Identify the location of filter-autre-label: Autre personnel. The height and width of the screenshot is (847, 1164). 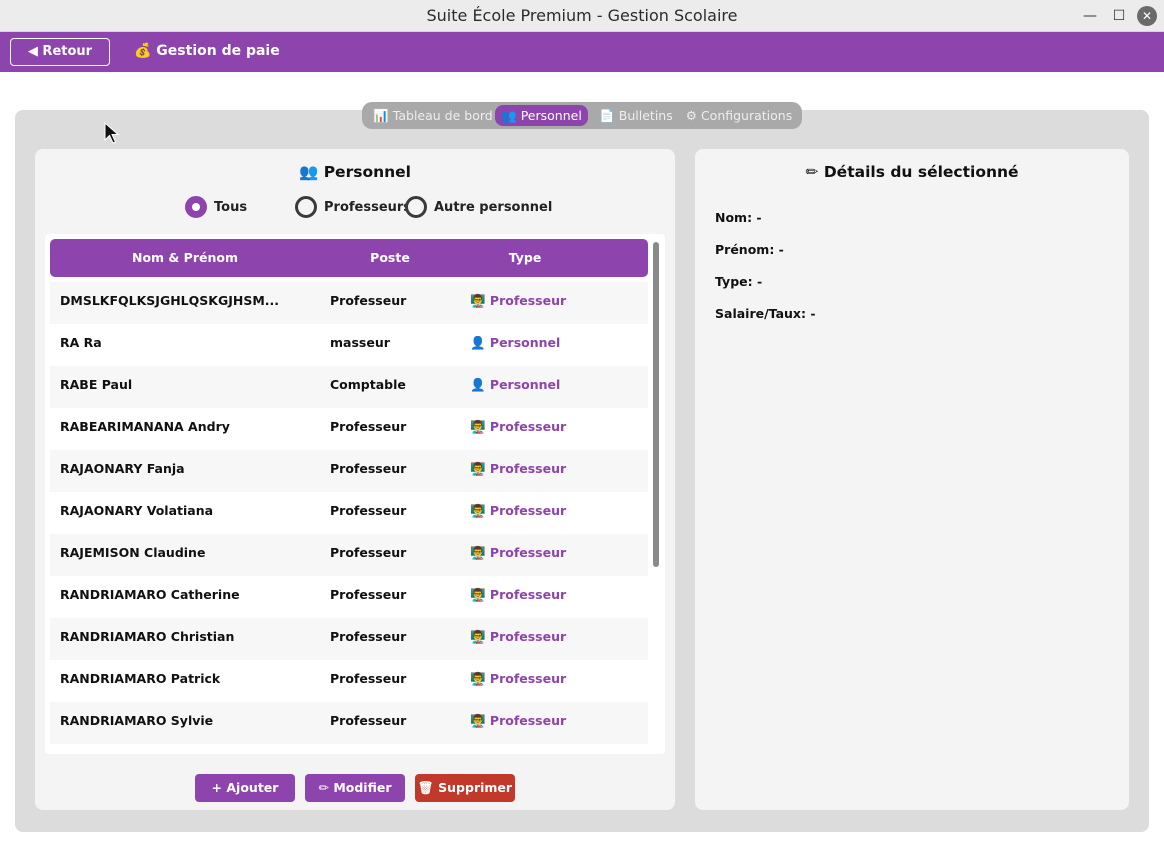
(493, 207).